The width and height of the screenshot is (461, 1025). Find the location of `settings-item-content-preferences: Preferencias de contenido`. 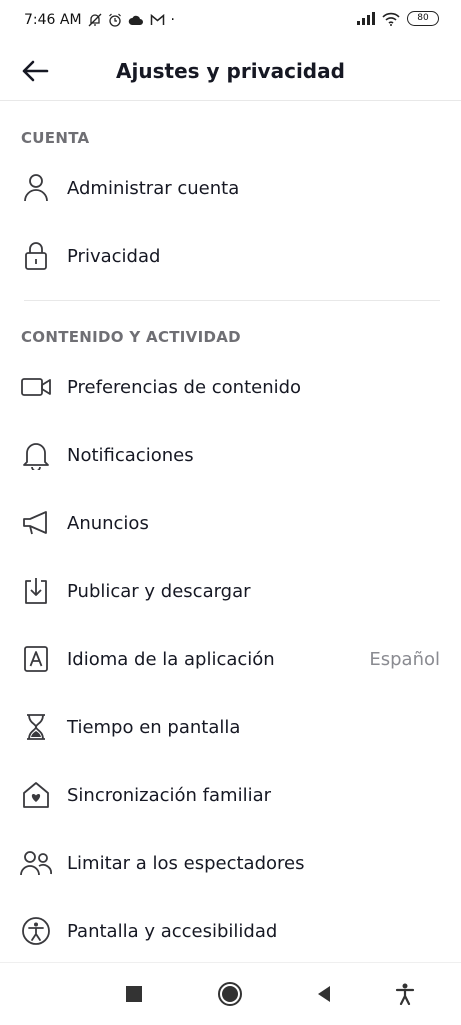

settings-item-content-preferences: Preferencias de contenido is located at coordinates (230, 387).